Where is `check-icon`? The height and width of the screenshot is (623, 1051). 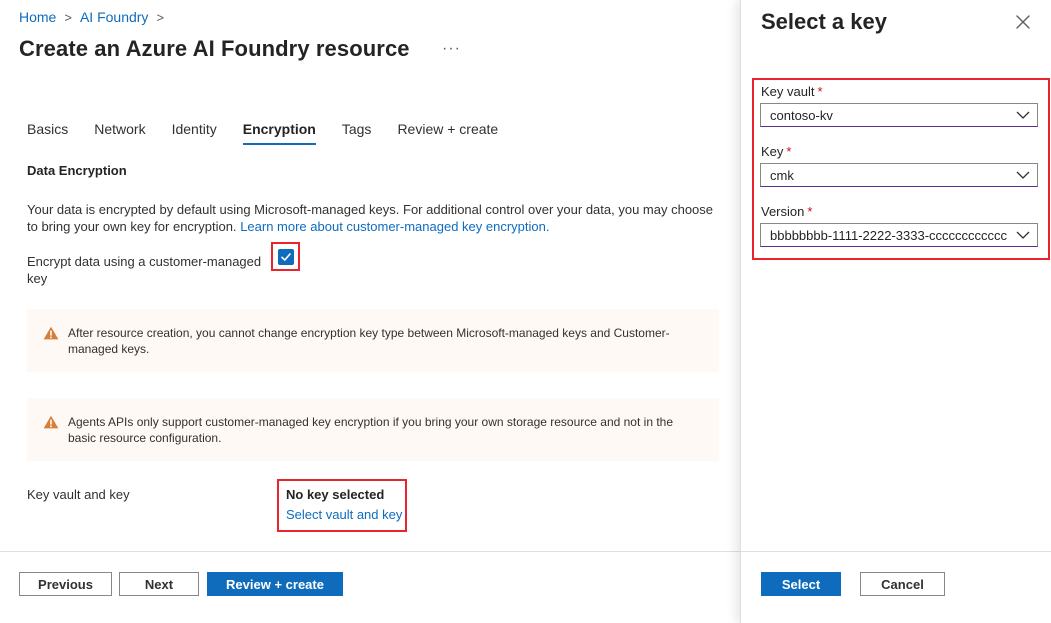 check-icon is located at coordinates (286, 257).